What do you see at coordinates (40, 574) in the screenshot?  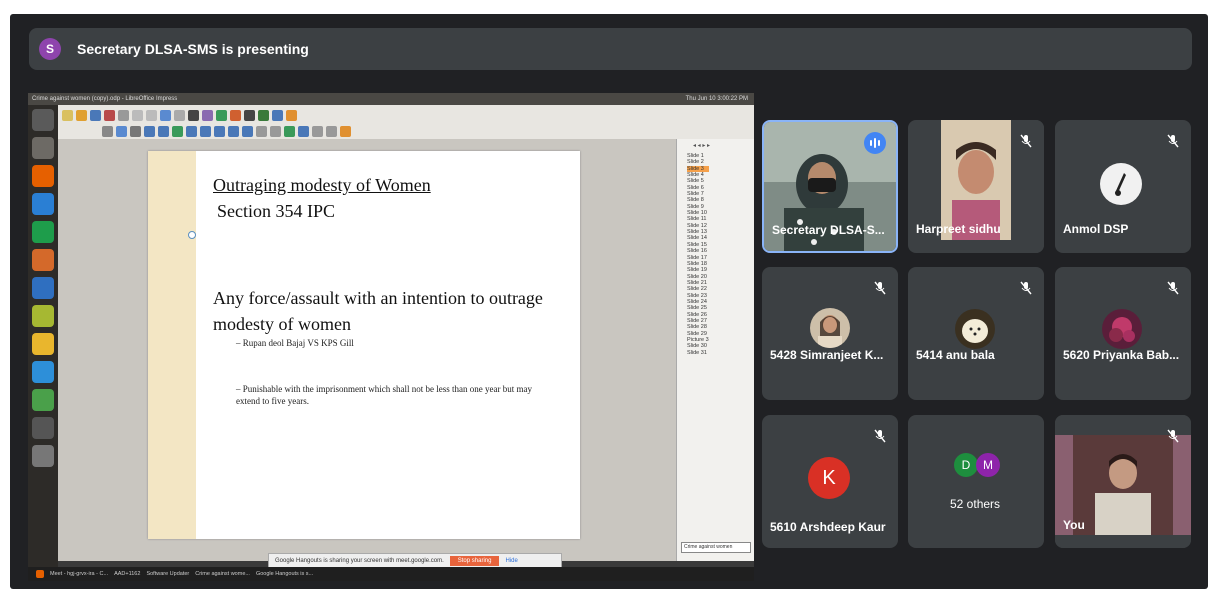 I see `browser-task-icon` at bounding box center [40, 574].